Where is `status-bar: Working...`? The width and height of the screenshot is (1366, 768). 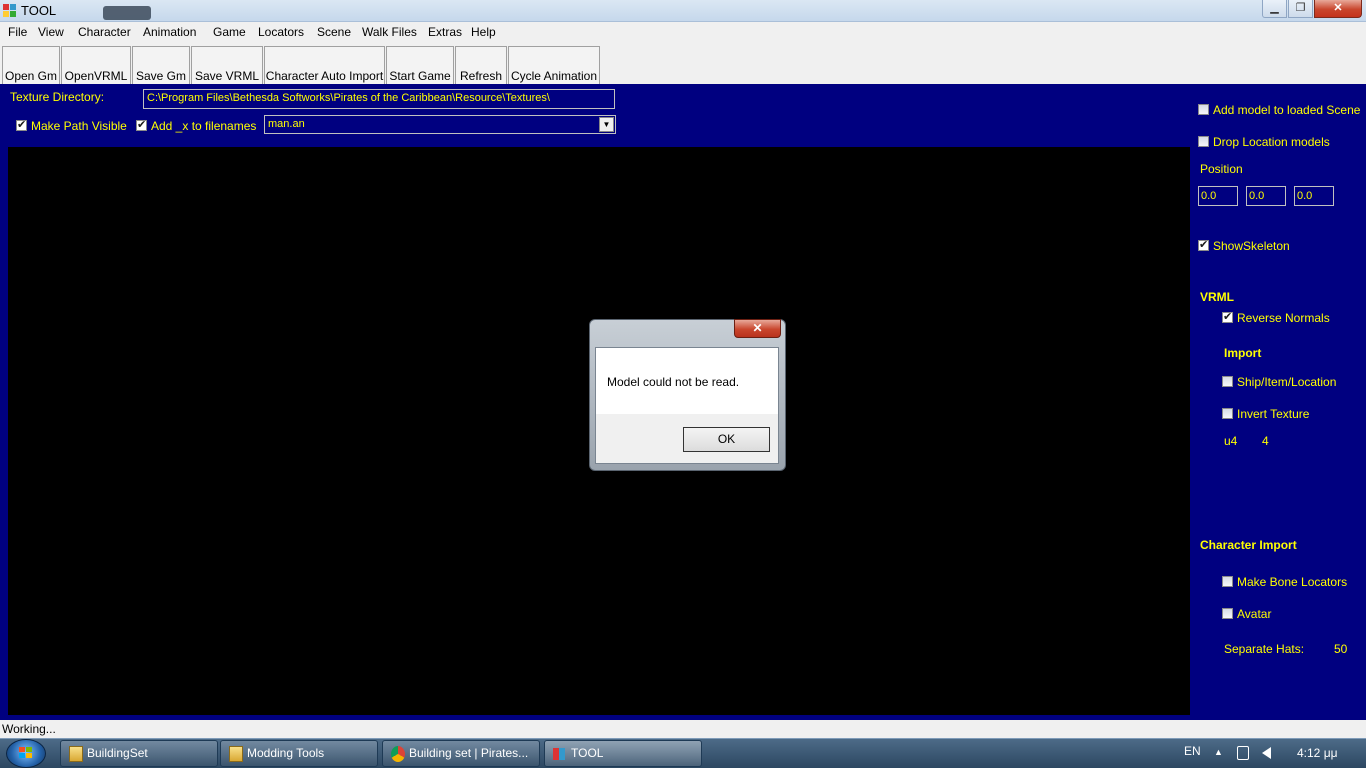 status-bar: Working... is located at coordinates (683, 729).